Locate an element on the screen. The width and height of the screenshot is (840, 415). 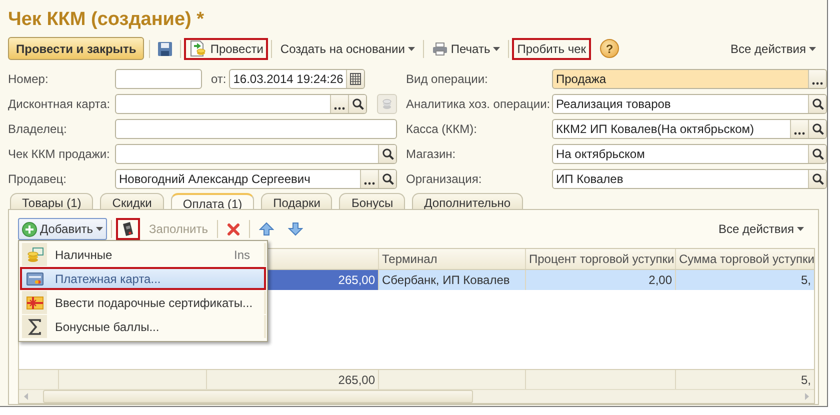
text-field: Реализация товаров is located at coordinates (689, 104).